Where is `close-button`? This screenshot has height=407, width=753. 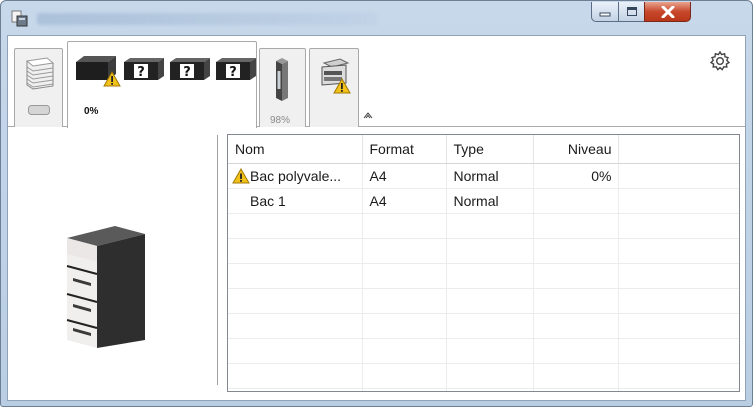 close-button is located at coordinates (667, 12).